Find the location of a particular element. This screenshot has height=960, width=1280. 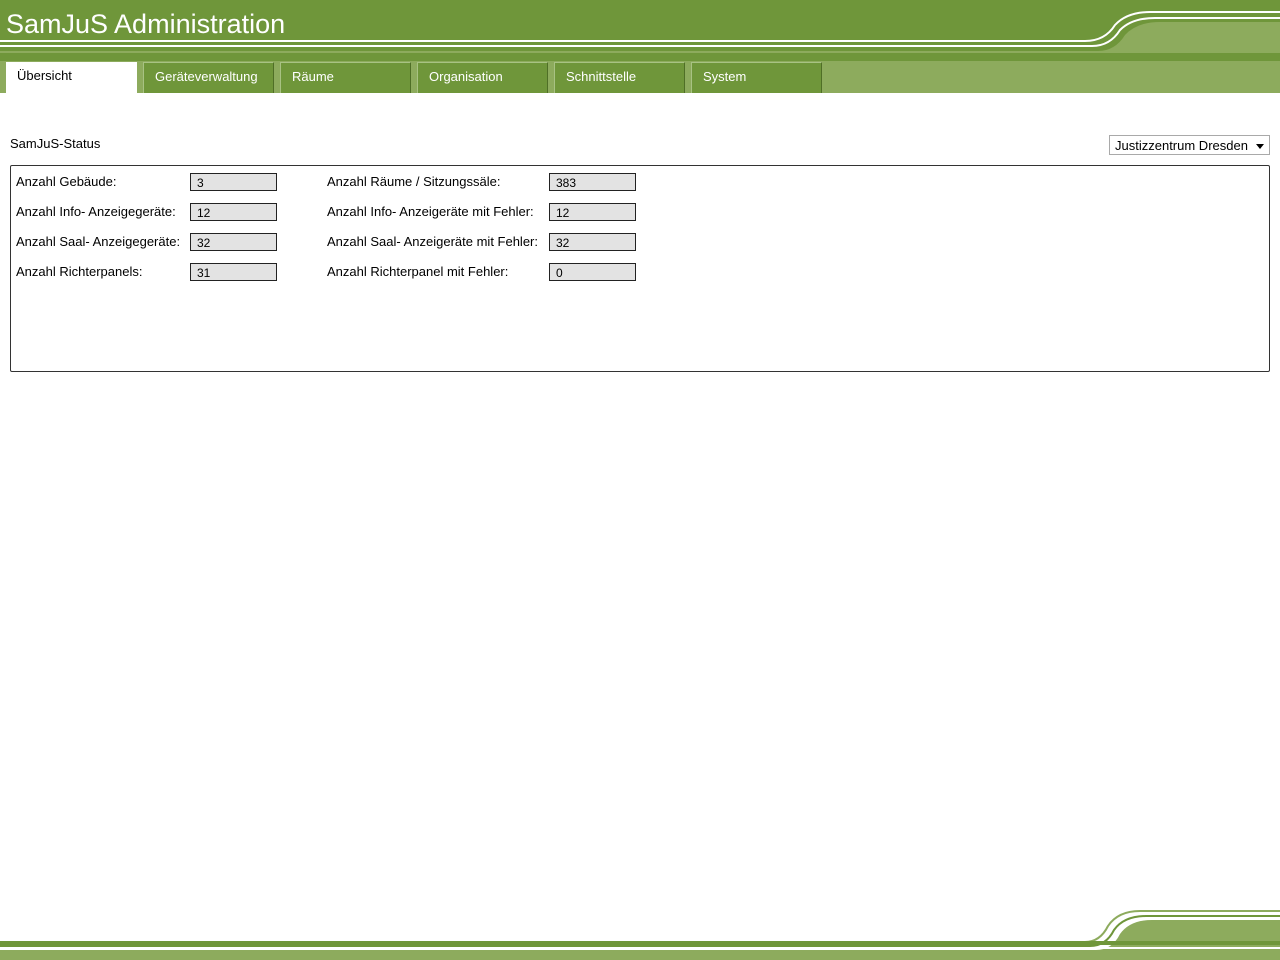

tab-organisation: Organisation is located at coordinates (482, 77).